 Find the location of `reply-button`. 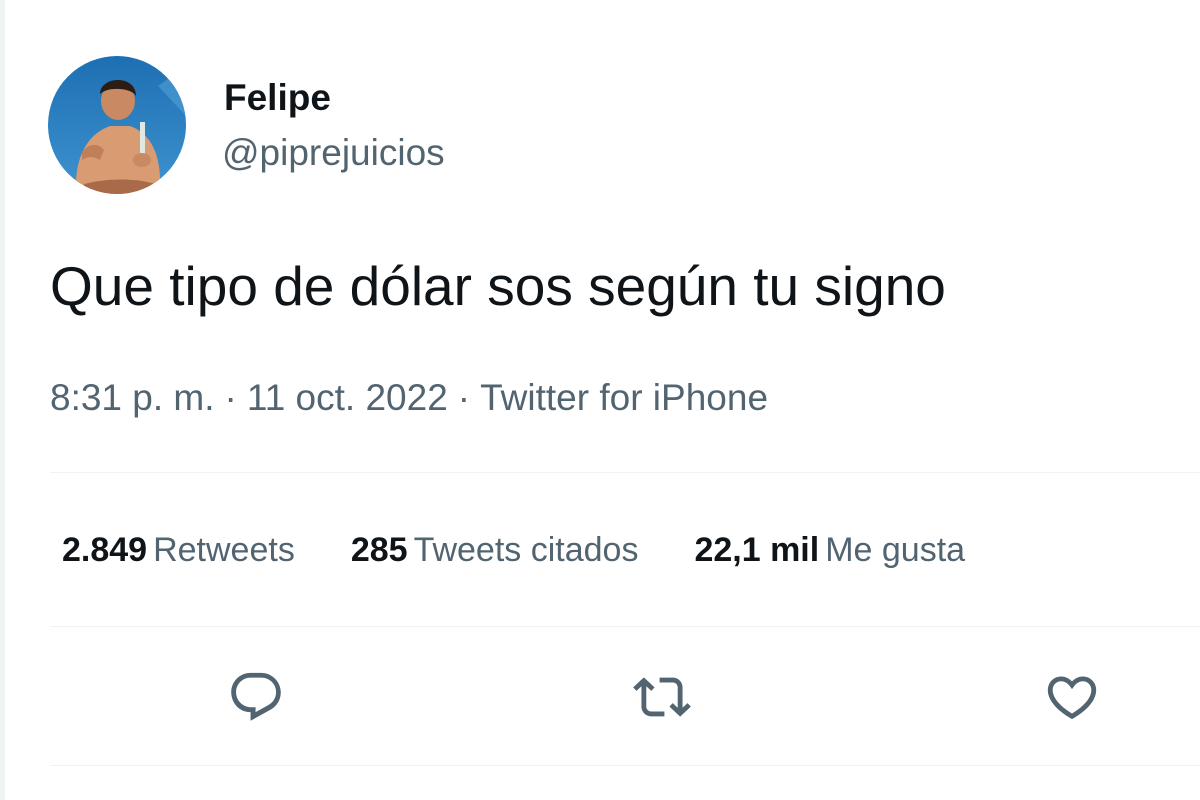

reply-button is located at coordinates (256, 697).